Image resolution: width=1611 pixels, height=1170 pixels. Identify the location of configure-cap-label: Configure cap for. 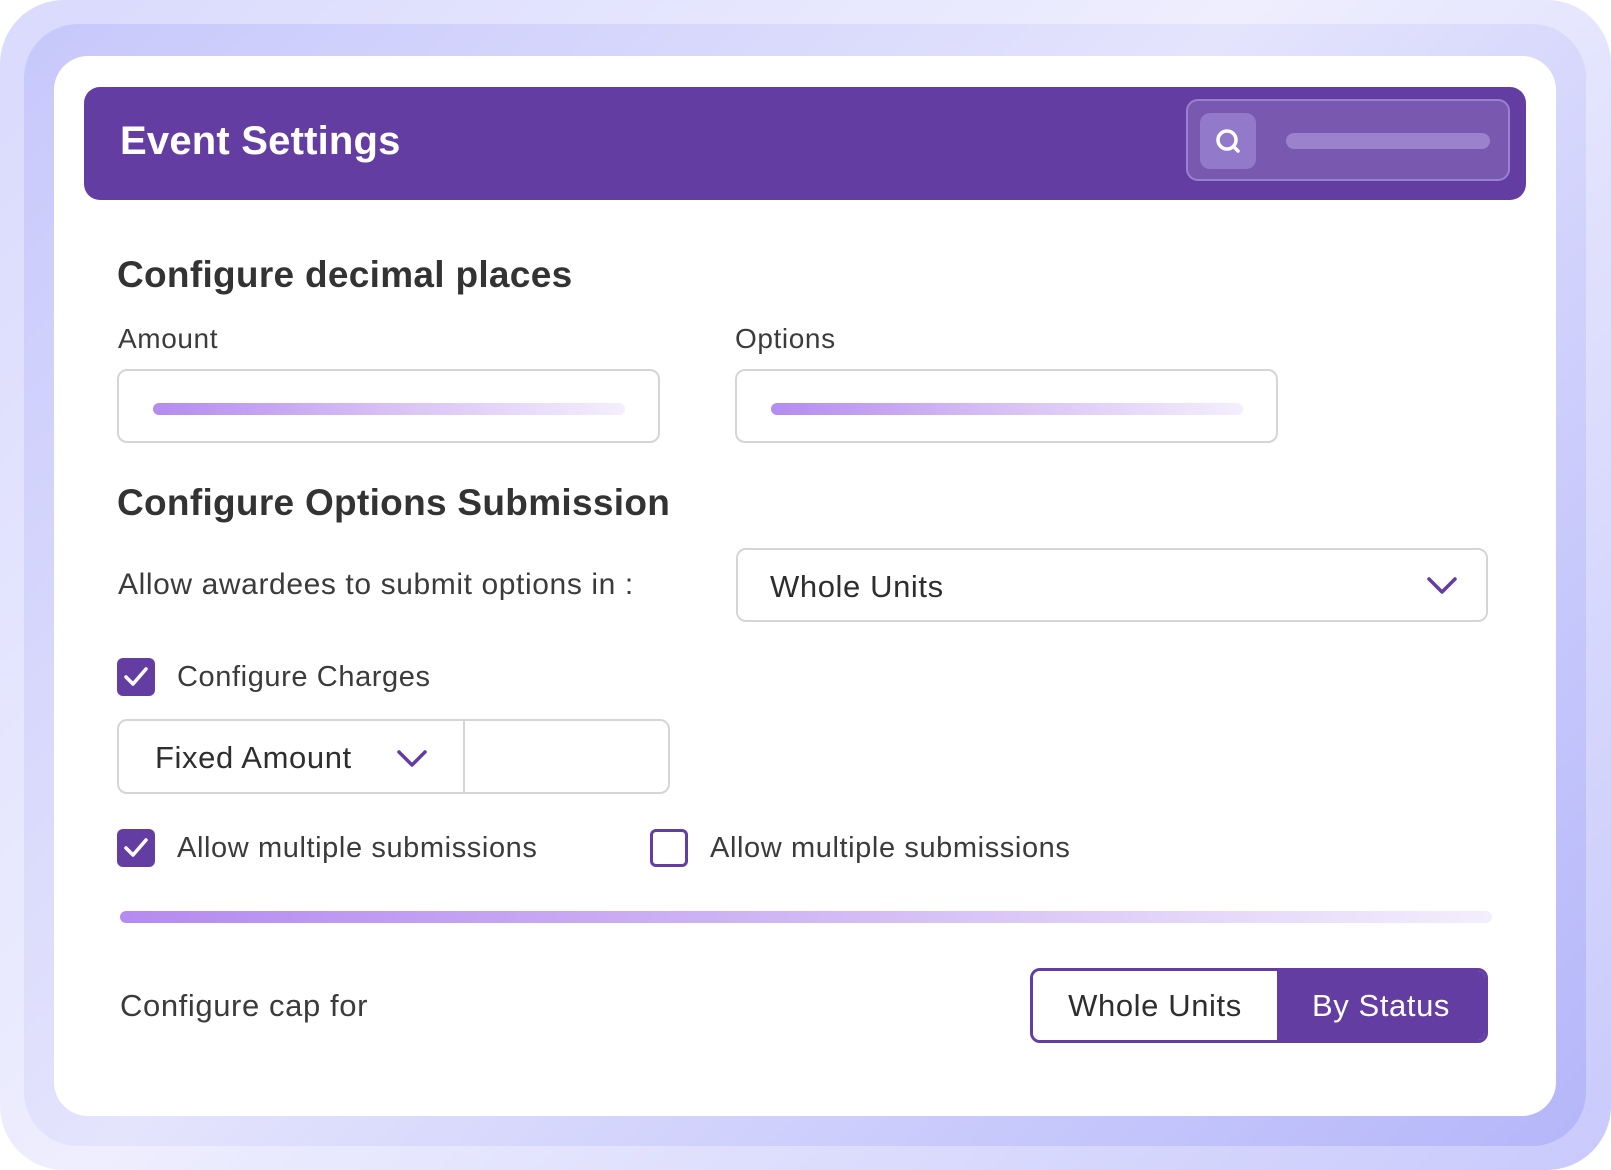
(244, 1005).